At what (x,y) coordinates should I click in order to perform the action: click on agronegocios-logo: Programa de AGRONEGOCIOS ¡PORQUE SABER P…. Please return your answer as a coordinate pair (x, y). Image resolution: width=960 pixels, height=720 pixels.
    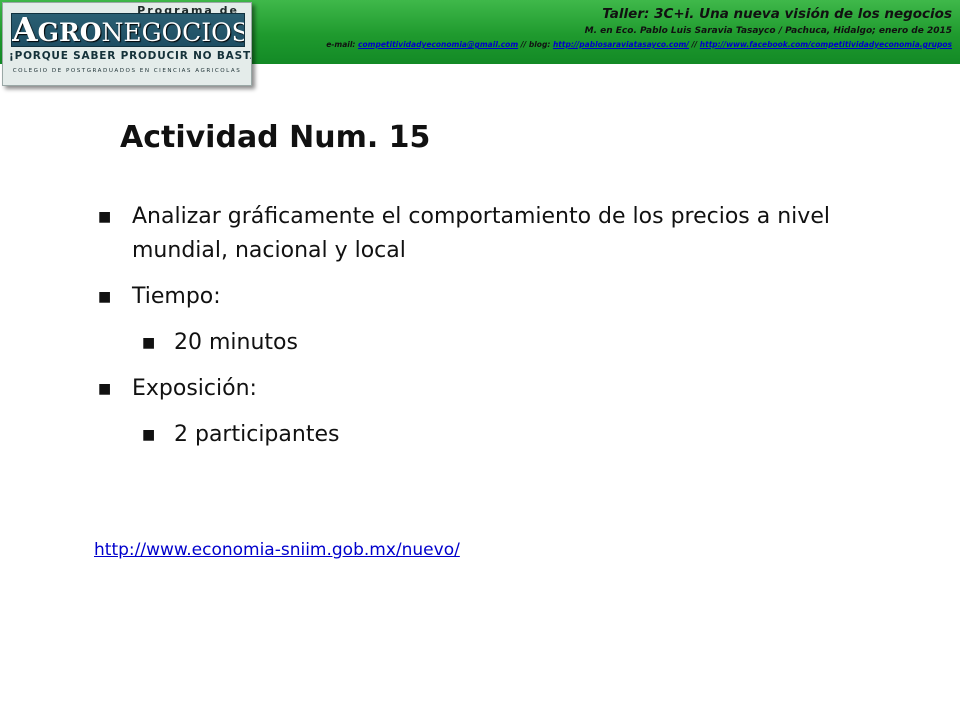
    Looking at the image, I should click on (127, 44).